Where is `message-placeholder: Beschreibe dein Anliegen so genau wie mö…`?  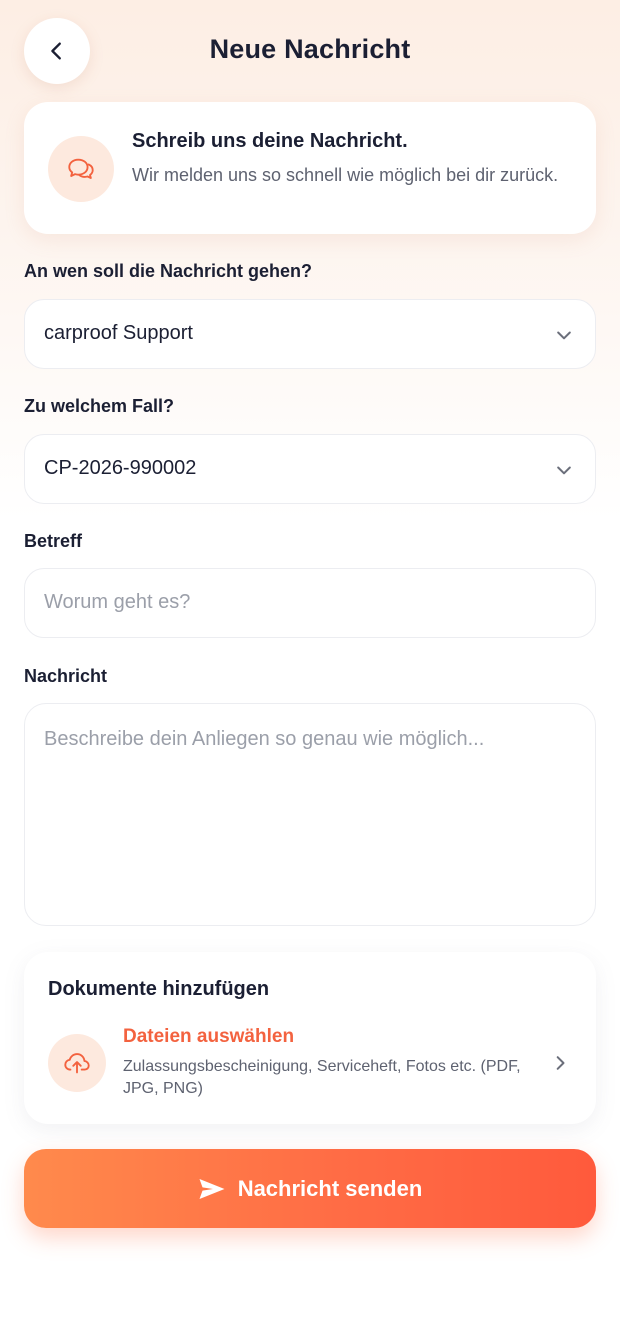 message-placeholder: Beschreibe dein Anliegen so genau wie mö… is located at coordinates (264, 739).